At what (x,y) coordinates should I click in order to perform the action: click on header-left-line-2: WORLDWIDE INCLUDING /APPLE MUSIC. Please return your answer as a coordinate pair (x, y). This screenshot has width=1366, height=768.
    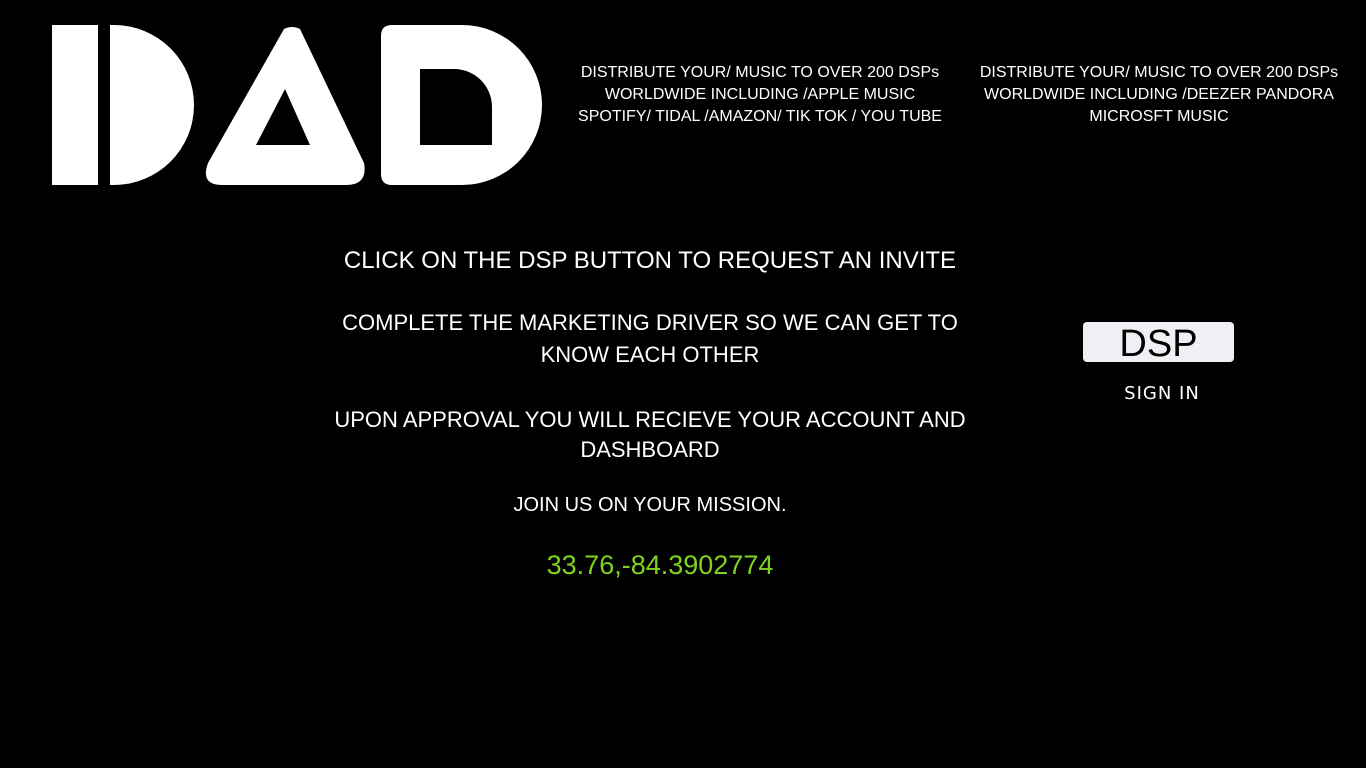
    Looking at the image, I should click on (760, 94).